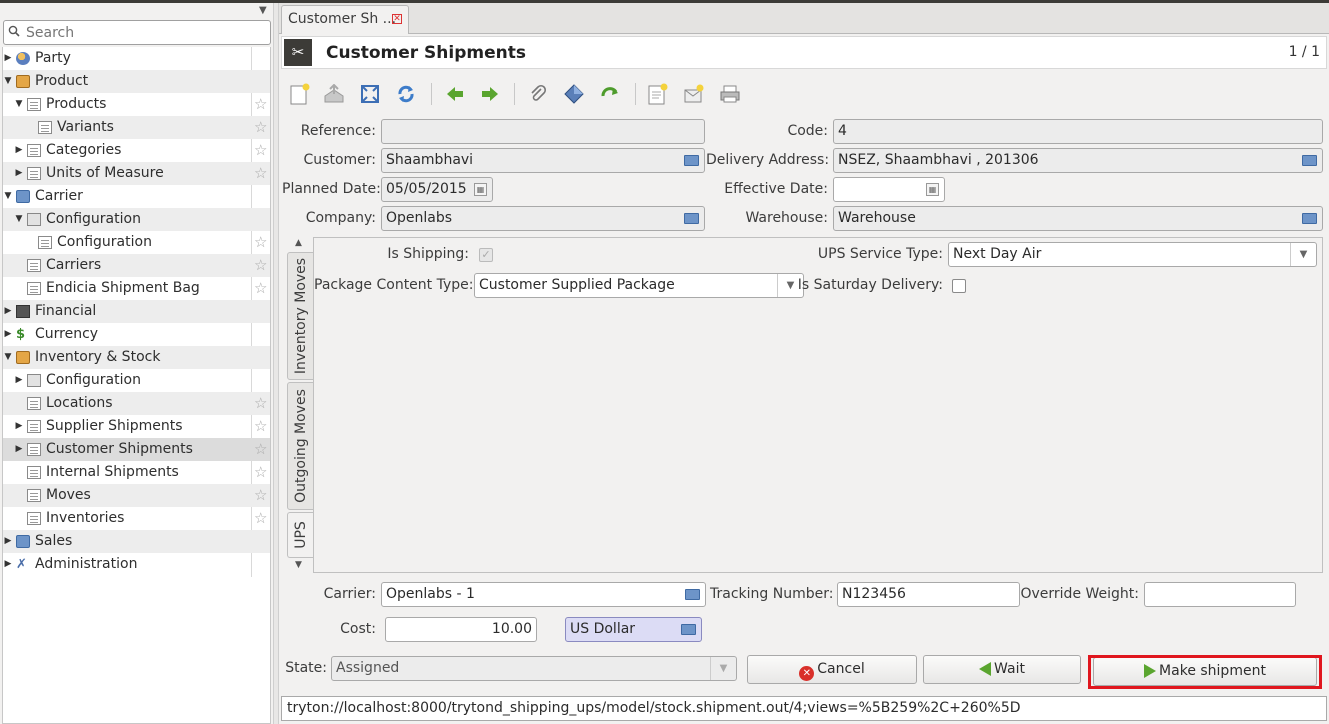 This screenshot has width=1329, height=724. I want to click on tab-outgoing-moves: Outgoing Moves, so click(300, 446).